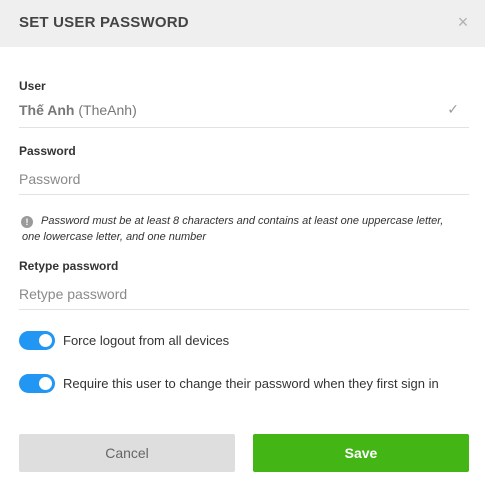  Describe the element at coordinates (47, 151) in the screenshot. I see `password-label: Password` at that location.